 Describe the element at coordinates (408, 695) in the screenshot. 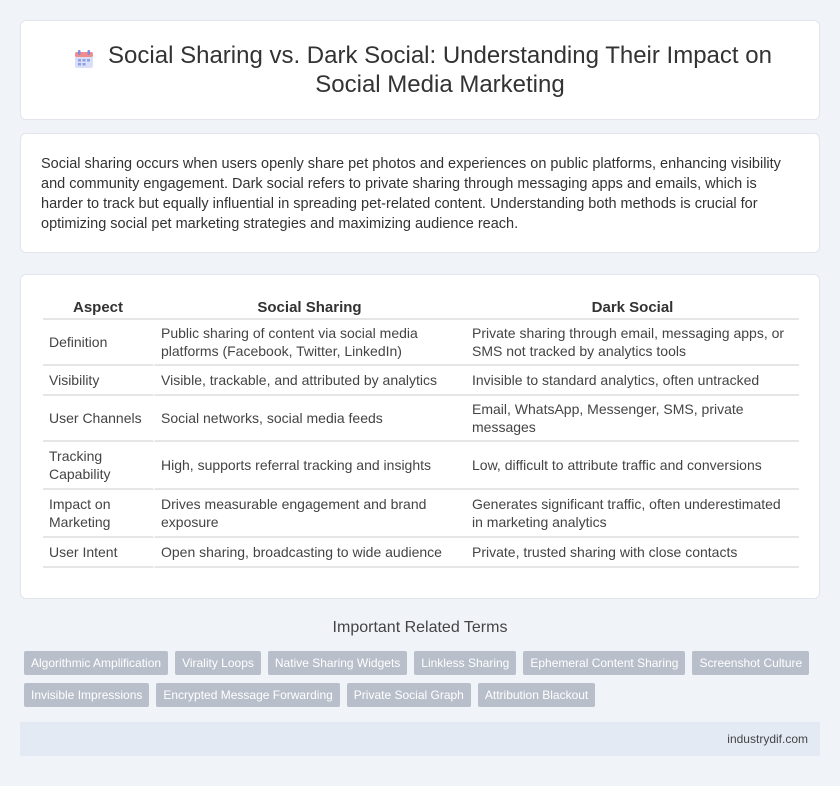

I see `term-tag: Private Social Graph` at that location.